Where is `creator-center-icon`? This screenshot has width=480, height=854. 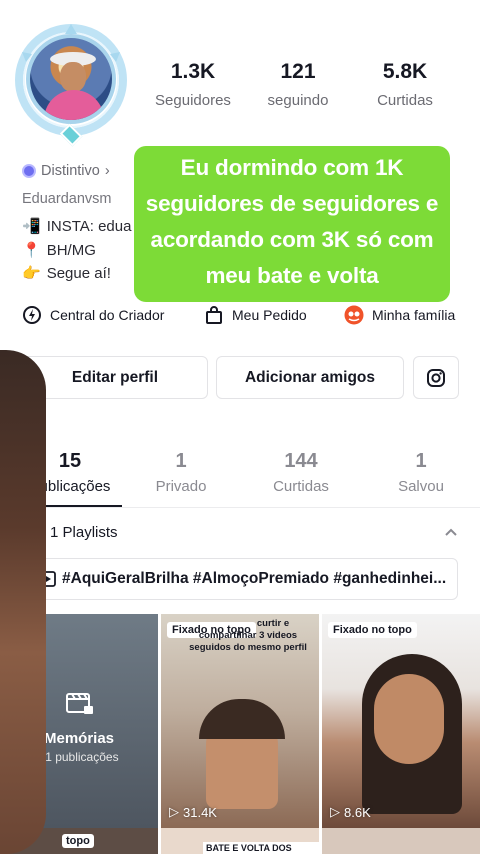 creator-center-icon is located at coordinates (32, 315).